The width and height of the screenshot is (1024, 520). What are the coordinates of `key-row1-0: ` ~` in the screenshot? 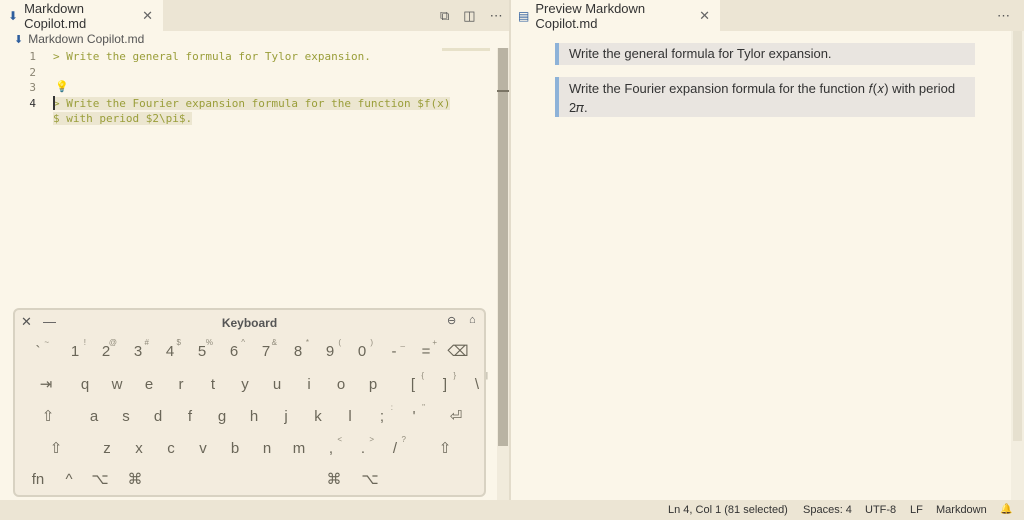 It's located at (38, 351).